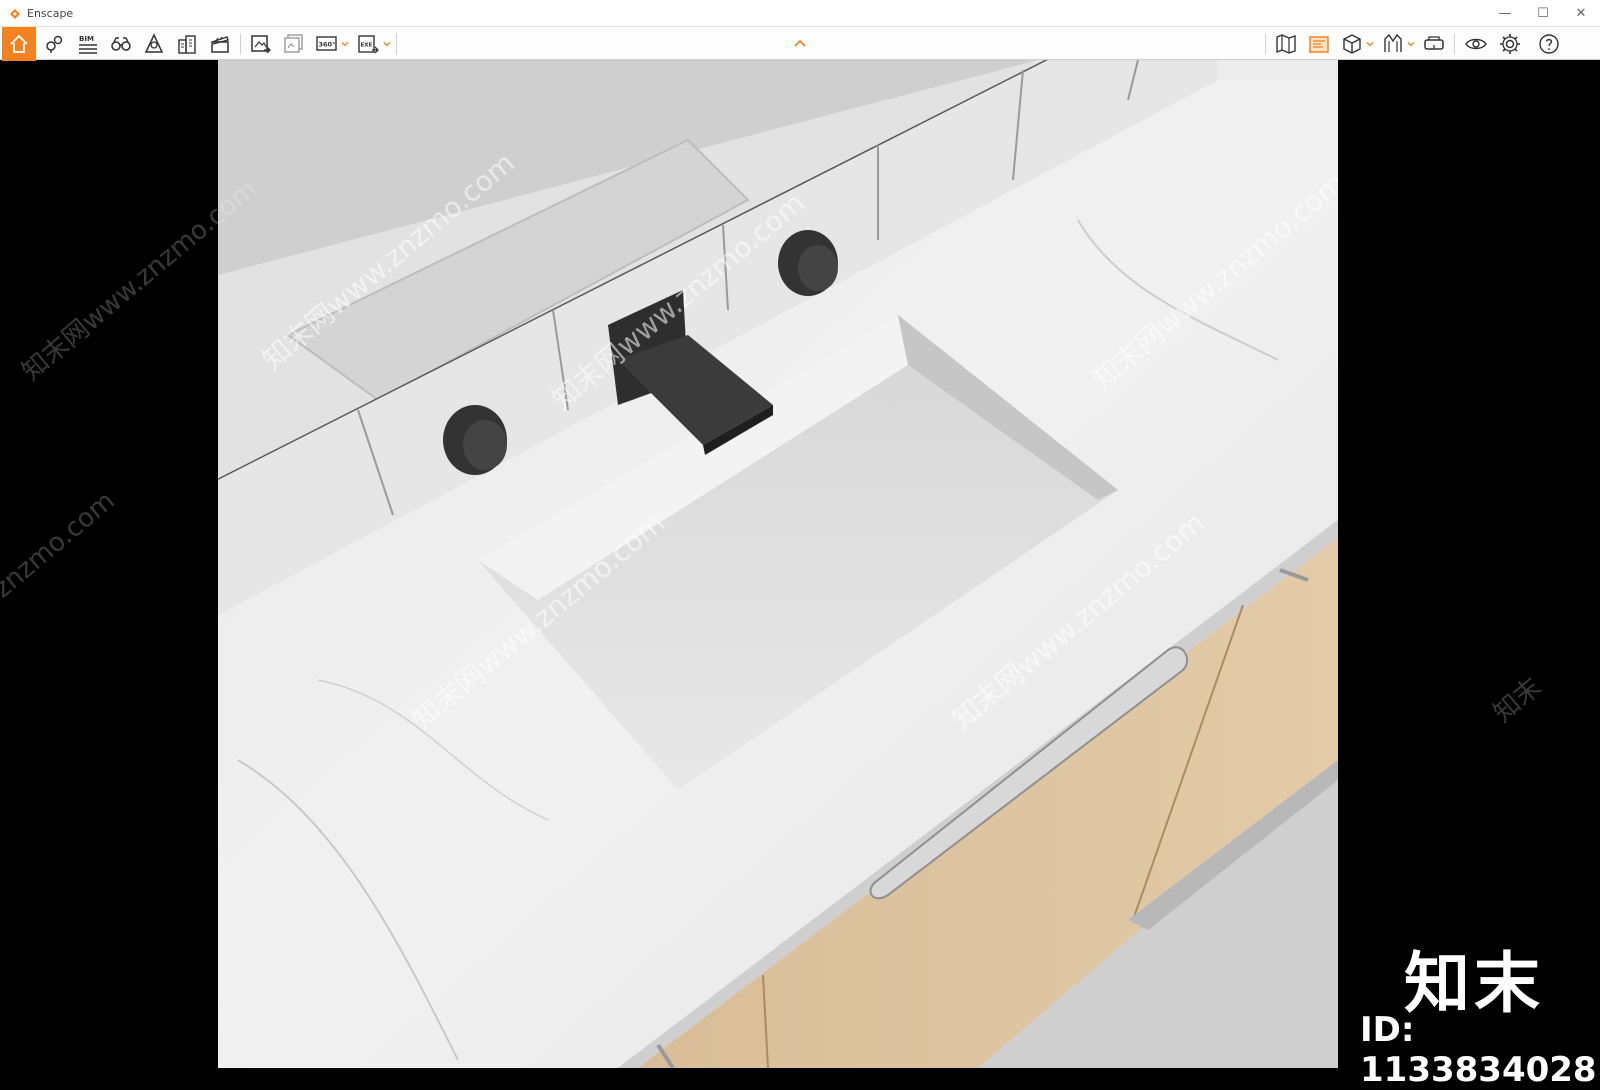 Image resolution: width=1600 pixels, height=1090 pixels. What do you see at coordinates (1411, 44) in the screenshot?
I see `materials-dropdown-chevron-down-icon` at bounding box center [1411, 44].